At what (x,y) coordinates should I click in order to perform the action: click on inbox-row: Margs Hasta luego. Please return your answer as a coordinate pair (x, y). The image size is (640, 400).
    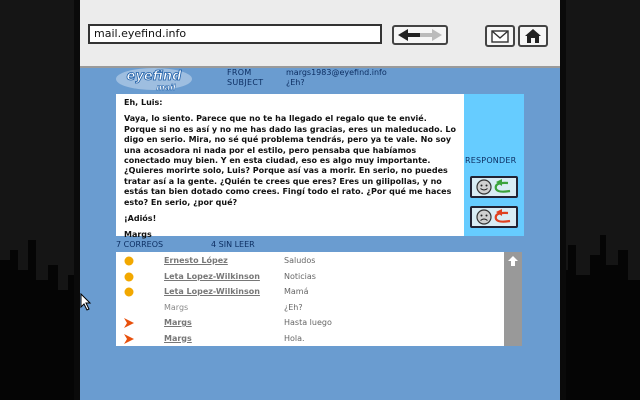
    Looking at the image, I should click on (309, 323).